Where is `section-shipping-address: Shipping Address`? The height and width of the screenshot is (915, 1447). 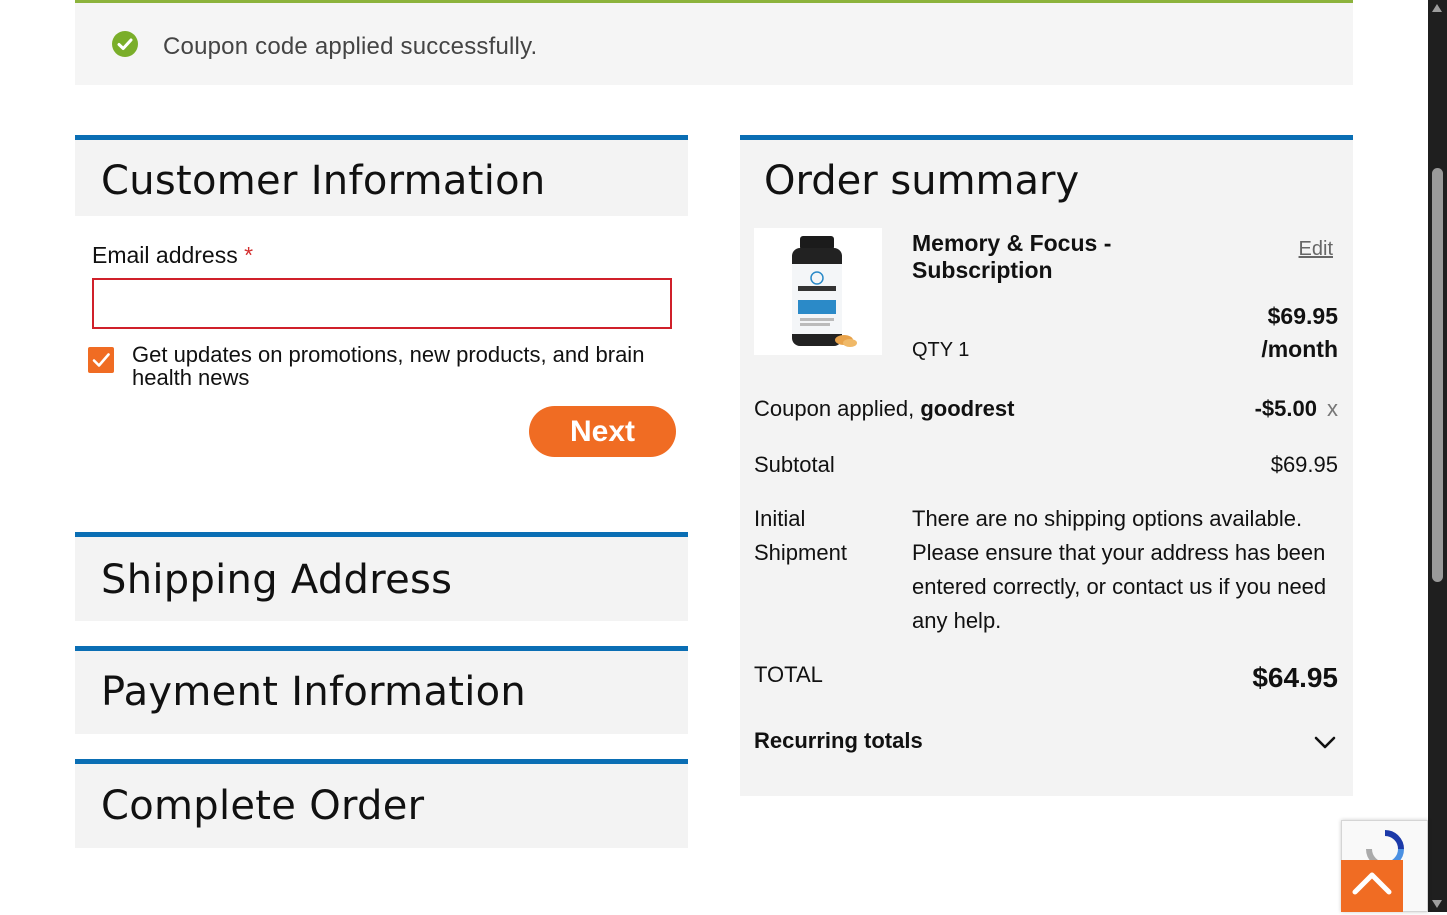 section-shipping-address: Shipping Address is located at coordinates (381, 576).